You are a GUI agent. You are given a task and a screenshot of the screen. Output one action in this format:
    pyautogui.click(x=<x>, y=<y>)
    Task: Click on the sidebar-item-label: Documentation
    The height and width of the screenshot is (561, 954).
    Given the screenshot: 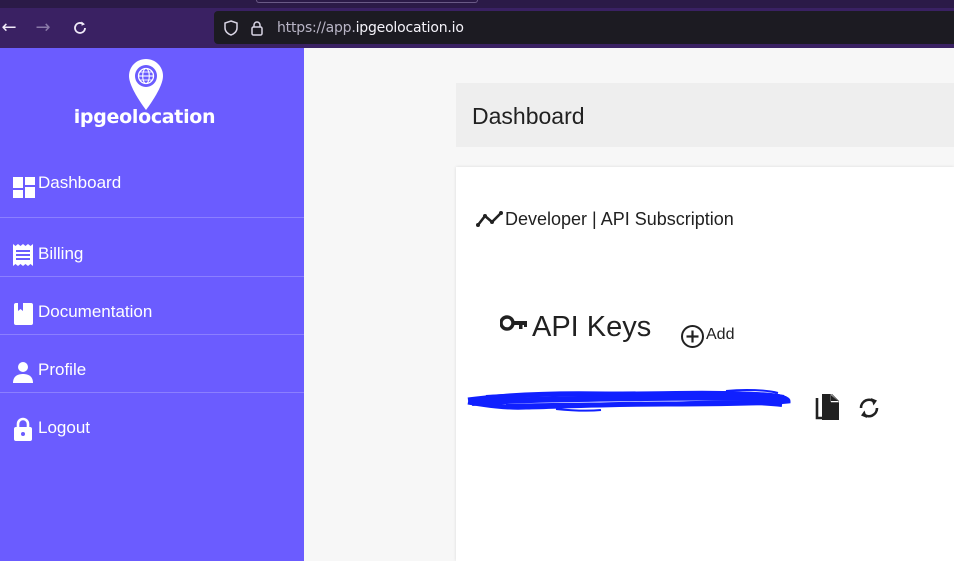 What is the action you would take?
    pyautogui.click(x=95, y=311)
    